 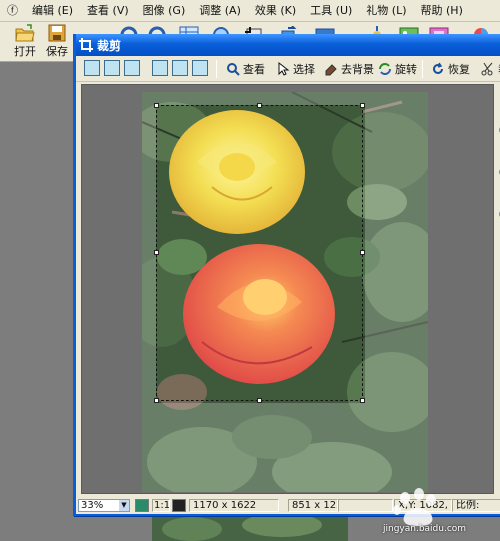 I want to click on menu-image: 图像 (G), so click(x=164, y=11).